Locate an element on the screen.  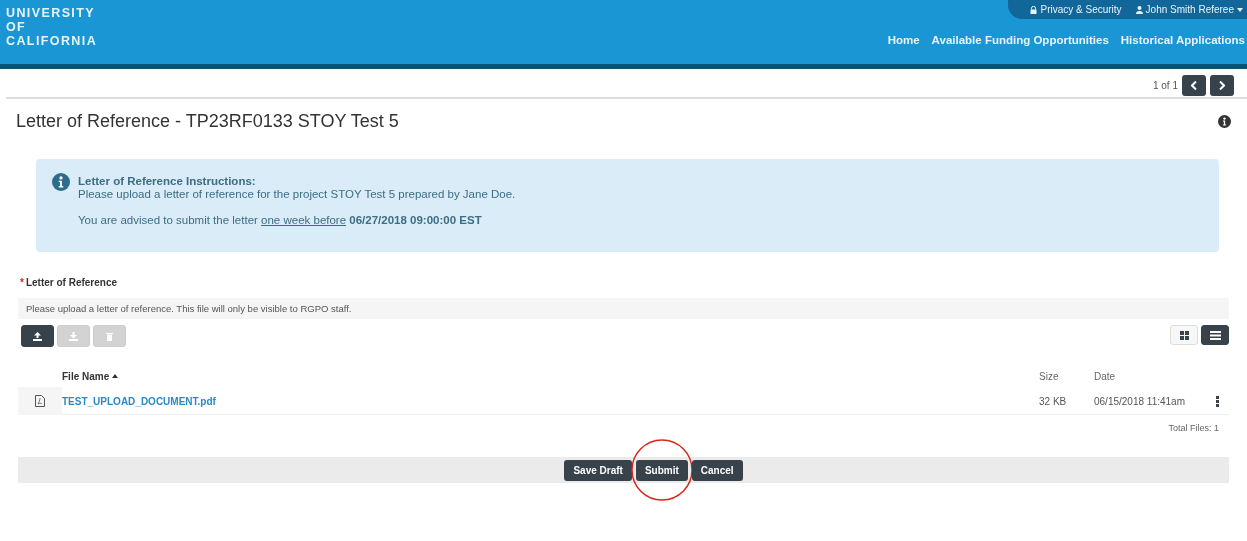
trash-icon is located at coordinates (109, 336).